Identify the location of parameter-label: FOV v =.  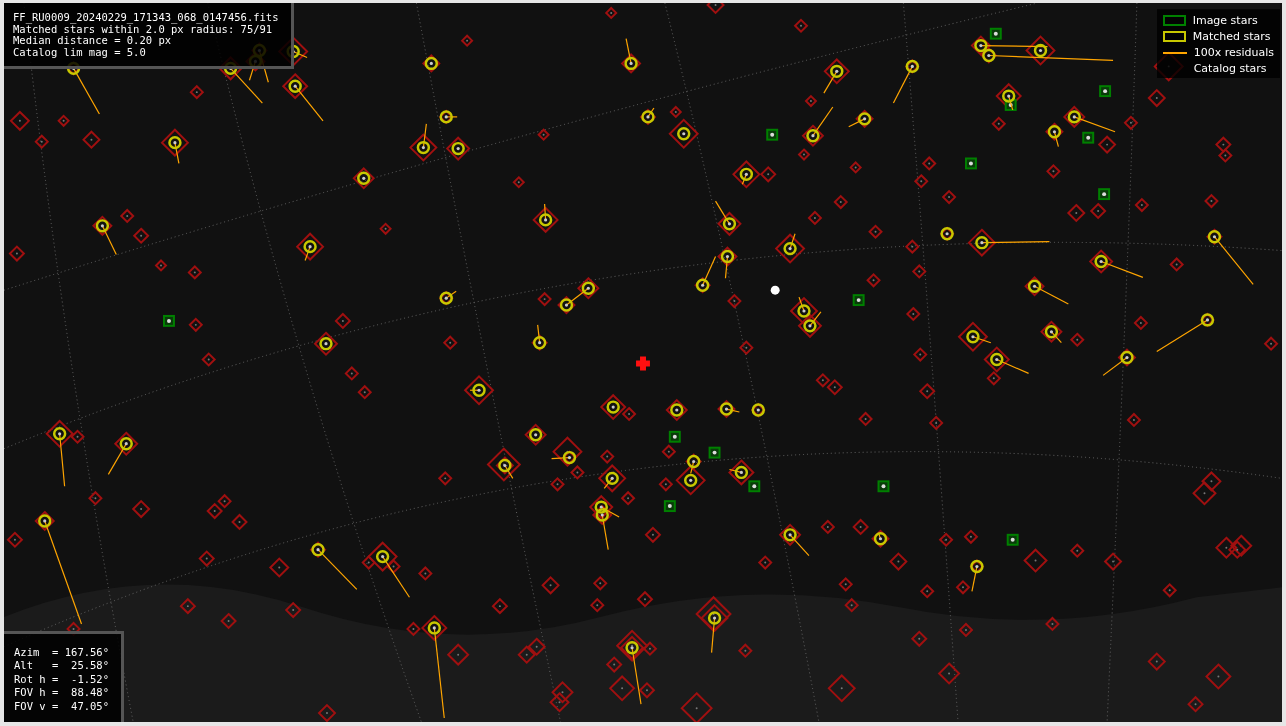
(36, 706).